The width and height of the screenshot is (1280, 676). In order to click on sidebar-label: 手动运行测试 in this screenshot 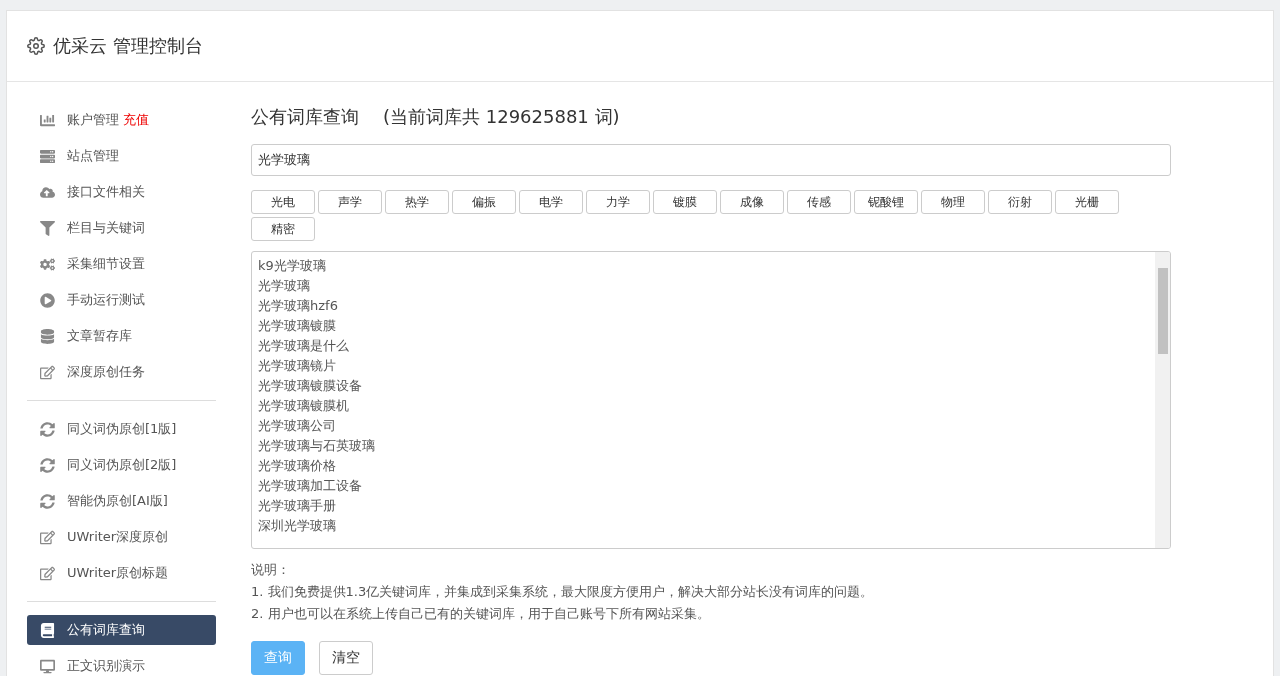, I will do `click(106, 300)`.